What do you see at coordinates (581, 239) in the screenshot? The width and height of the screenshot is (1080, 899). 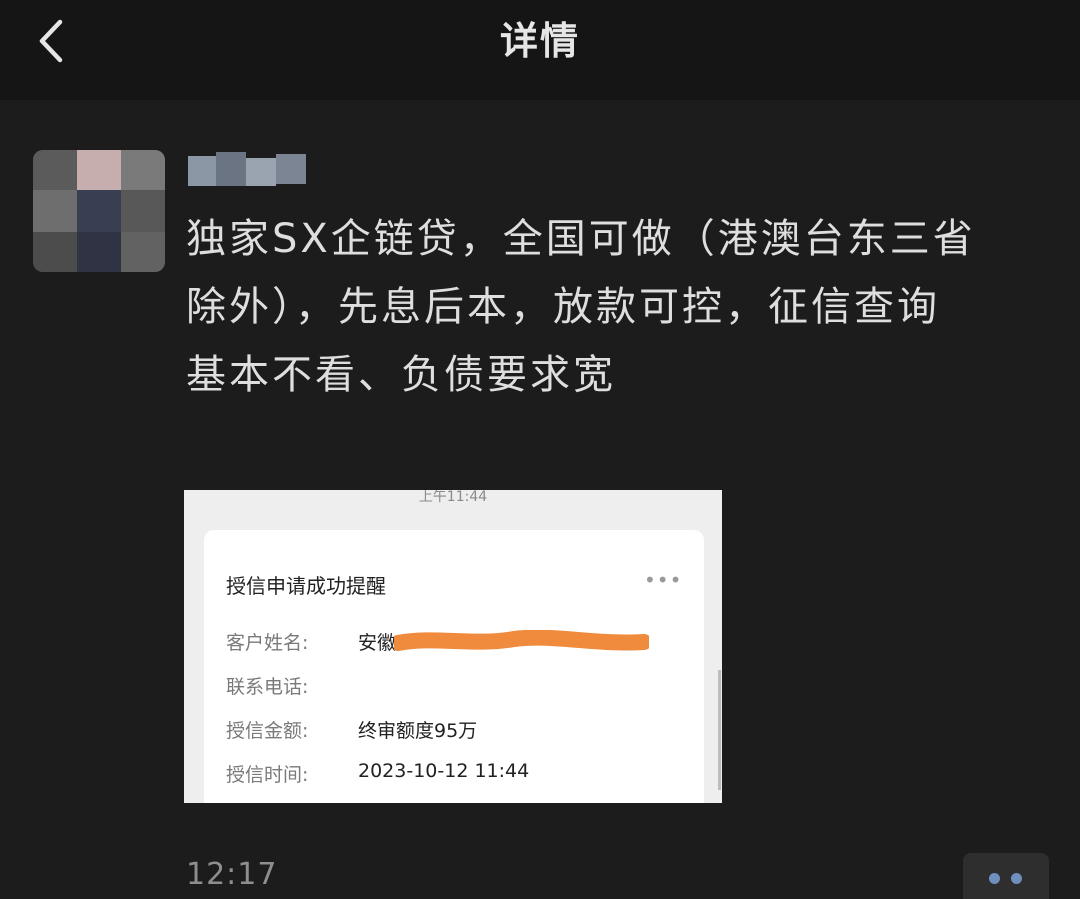 I see `post-text-line: 独家SX企链贷，全国可做（港澳台东三省` at bounding box center [581, 239].